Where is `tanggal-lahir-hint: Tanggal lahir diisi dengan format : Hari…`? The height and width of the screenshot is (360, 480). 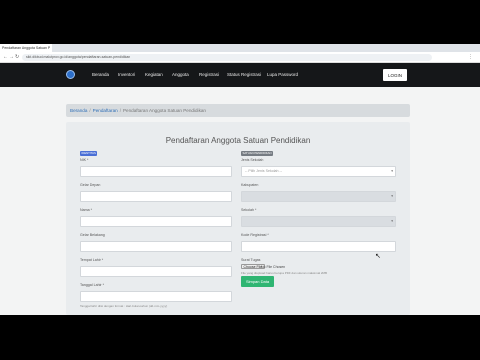 tanggal-lahir-hint: Tanggal lahir diisi dengan format : Hari… is located at coordinates (124, 306).